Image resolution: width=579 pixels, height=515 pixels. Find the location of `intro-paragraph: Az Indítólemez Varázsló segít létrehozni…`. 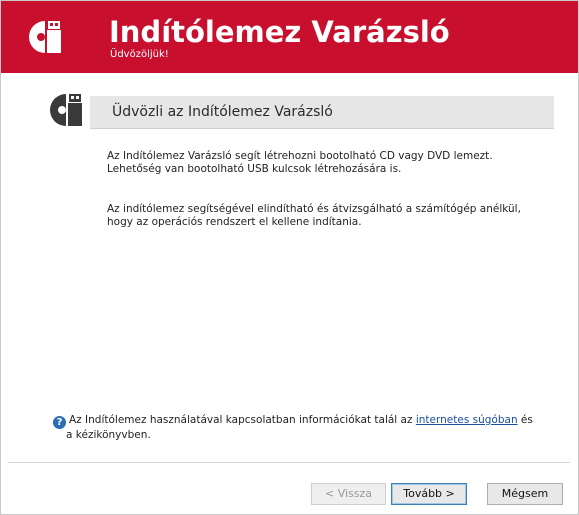

intro-paragraph: Az Indítólemez Varázsló segít létrehozni… is located at coordinates (332, 163).